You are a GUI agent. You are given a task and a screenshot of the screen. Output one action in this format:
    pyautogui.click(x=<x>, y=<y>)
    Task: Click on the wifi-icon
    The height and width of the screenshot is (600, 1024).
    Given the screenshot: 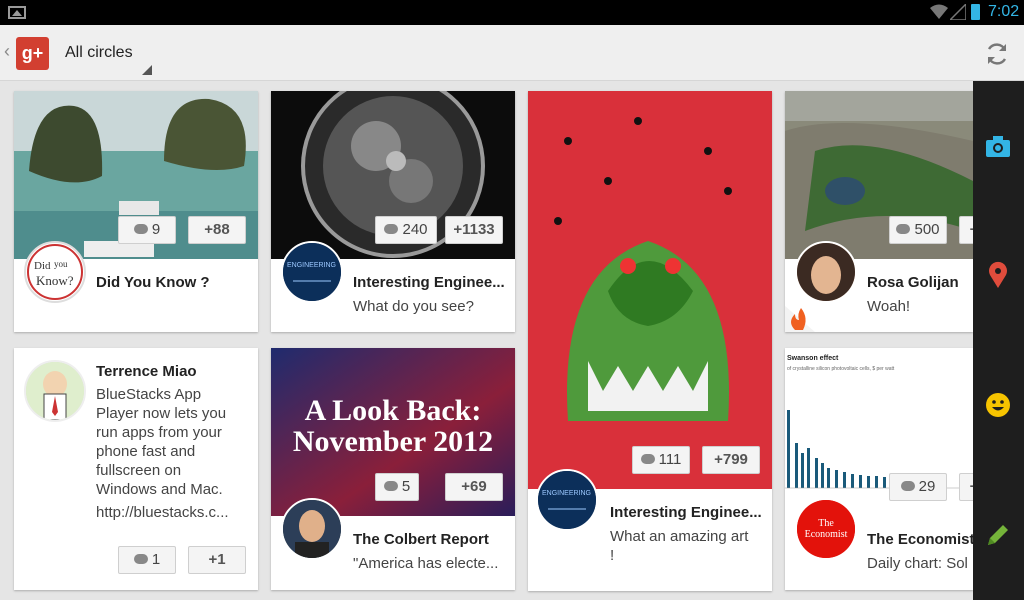 What is the action you would take?
    pyautogui.click(x=939, y=11)
    